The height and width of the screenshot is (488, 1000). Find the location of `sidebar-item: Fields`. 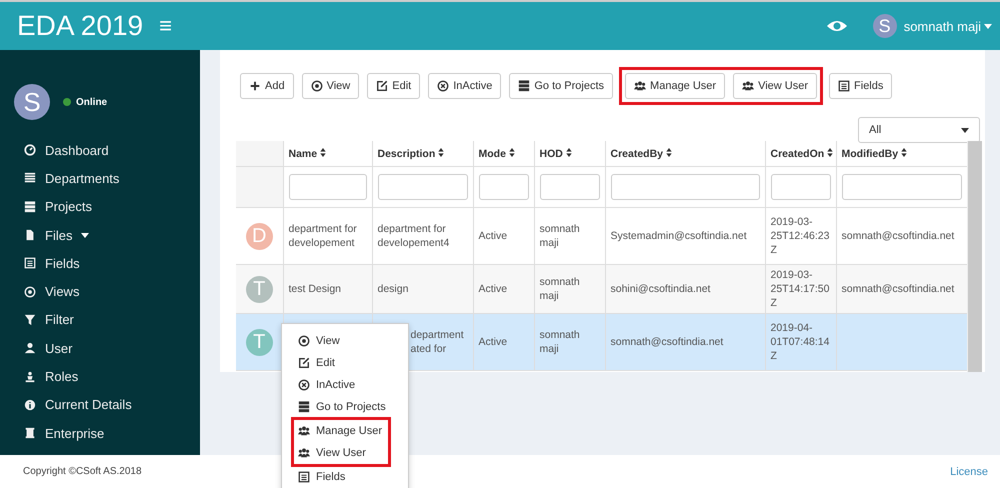

sidebar-item: Fields is located at coordinates (100, 263).